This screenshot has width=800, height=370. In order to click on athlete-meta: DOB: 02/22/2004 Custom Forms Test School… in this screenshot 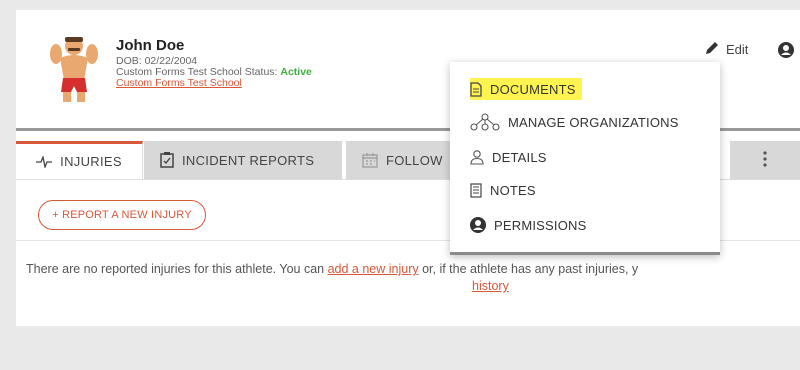, I will do `click(214, 72)`.